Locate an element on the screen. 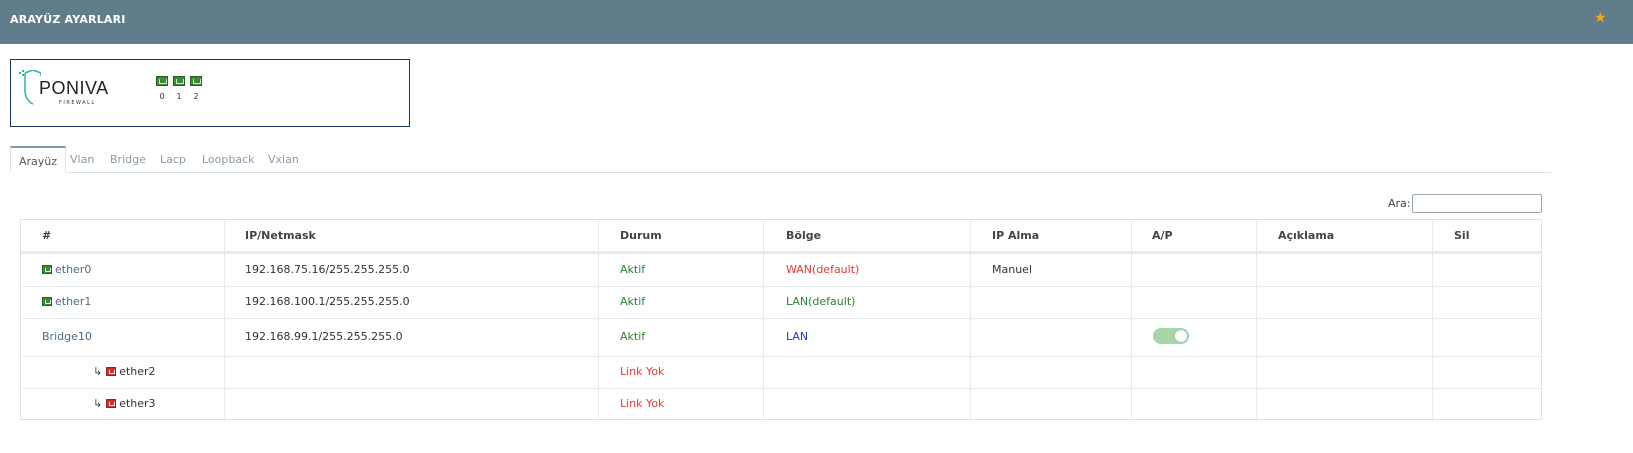  tab-lacp: Lacp is located at coordinates (173, 159).